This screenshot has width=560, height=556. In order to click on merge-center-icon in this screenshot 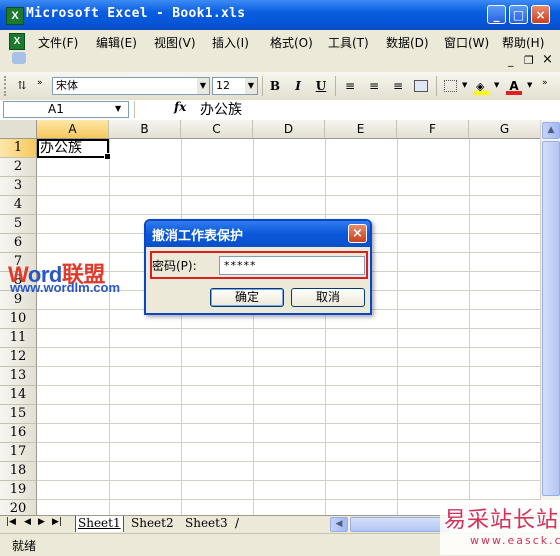, I will do `click(421, 86)`.